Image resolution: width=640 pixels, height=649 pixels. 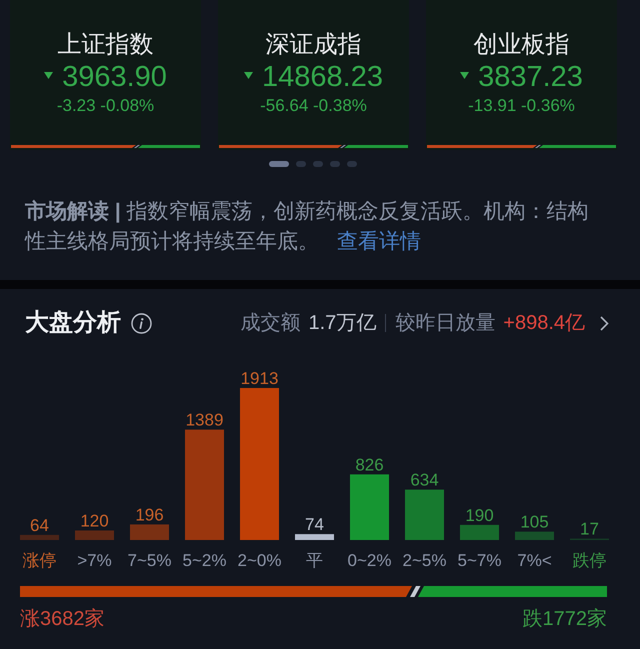 I want to click on turnover-label: 成交额, so click(x=270, y=323).